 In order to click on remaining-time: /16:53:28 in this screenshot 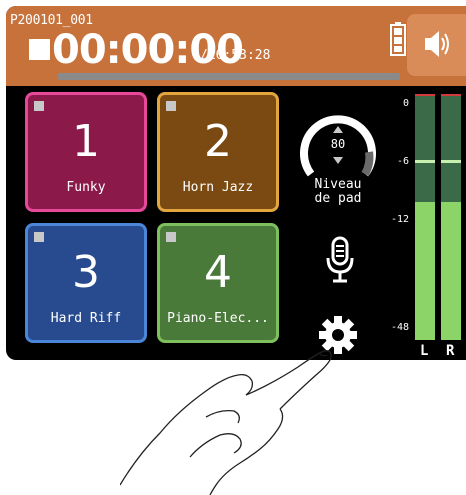, I will do `click(235, 55)`.